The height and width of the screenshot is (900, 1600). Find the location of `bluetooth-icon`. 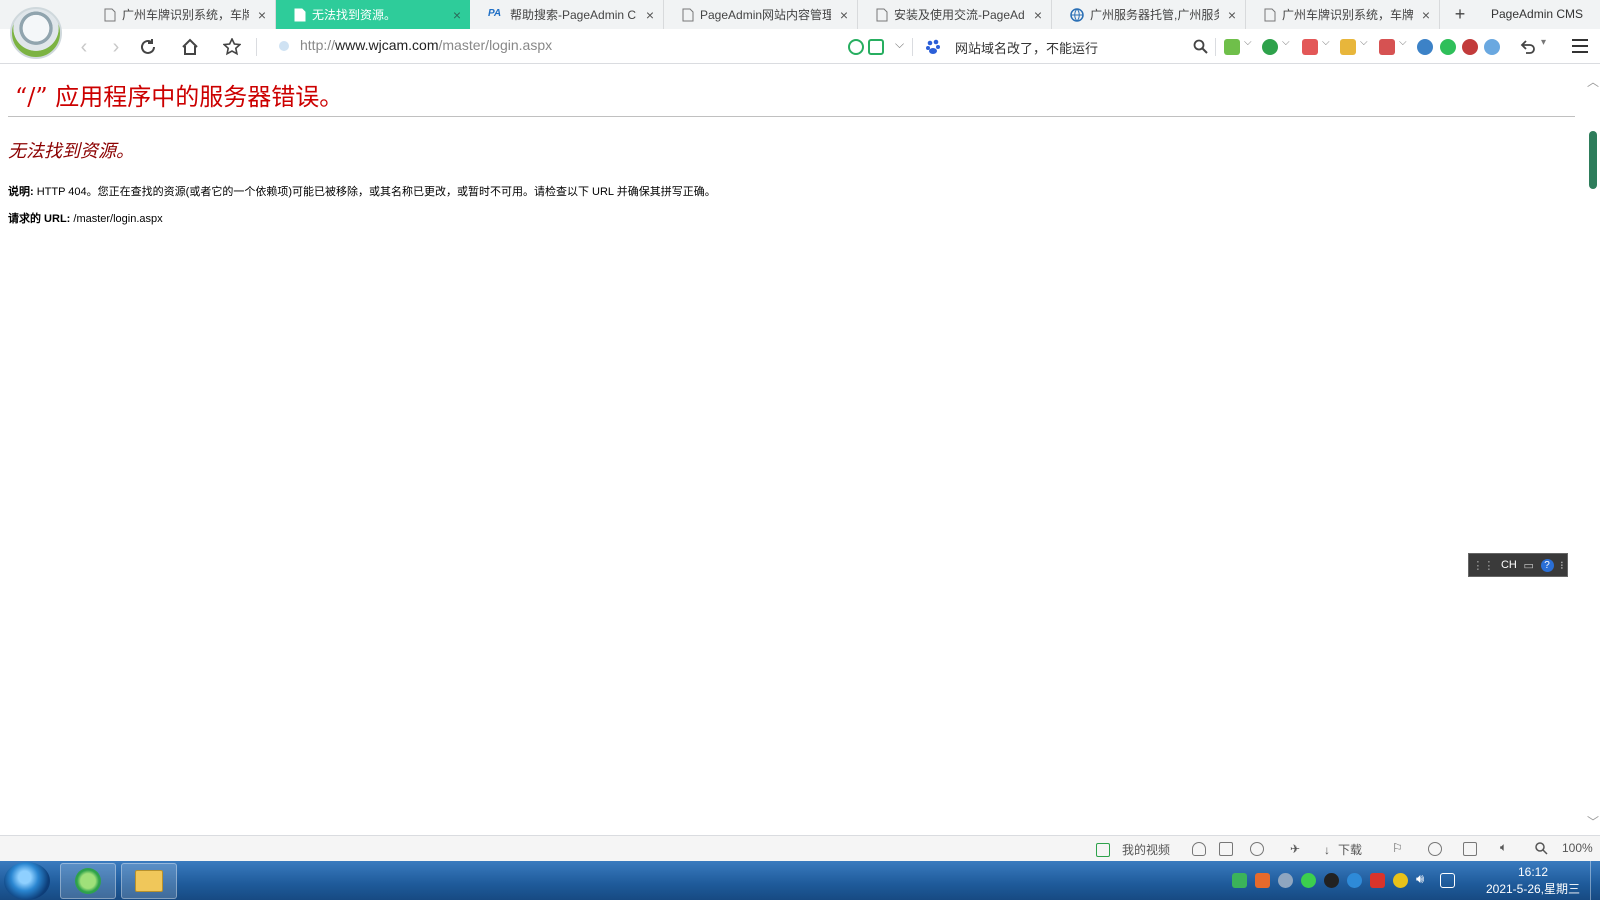

bluetooth-icon is located at coordinates (1285, 880).